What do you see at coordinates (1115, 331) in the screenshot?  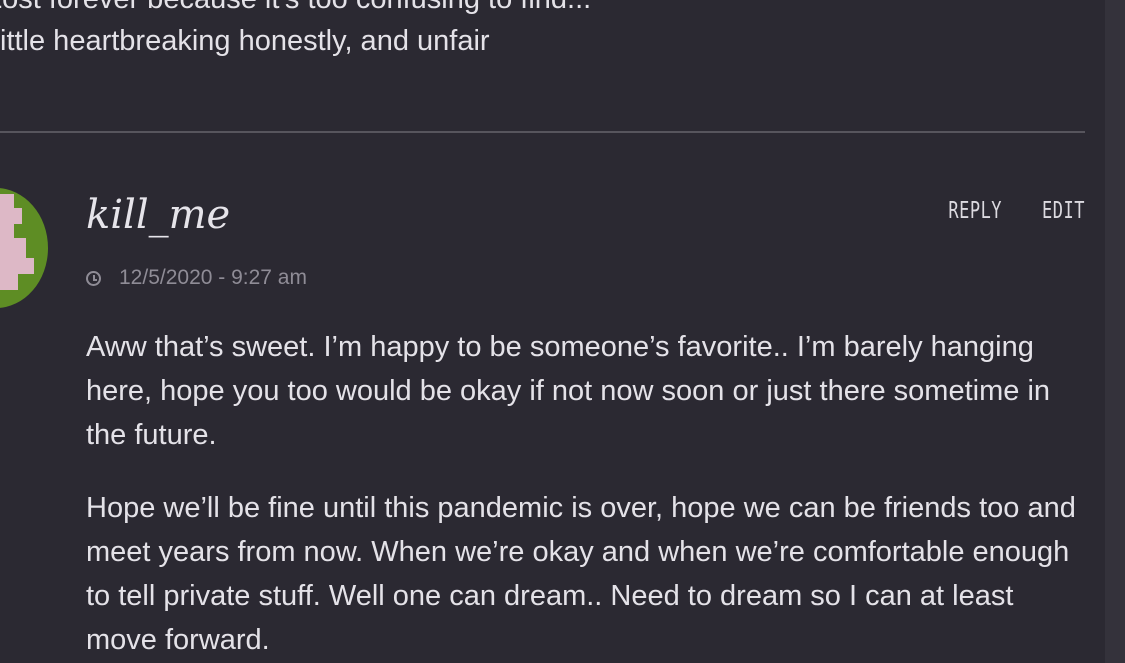 I see `scrollbar-track` at bounding box center [1115, 331].